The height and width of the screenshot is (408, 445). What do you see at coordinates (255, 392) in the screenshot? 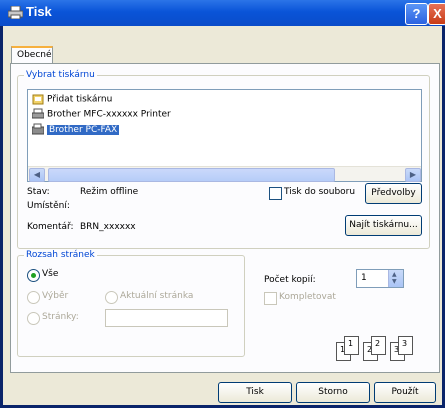
I see `print-button: Tisk` at bounding box center [255, 392].